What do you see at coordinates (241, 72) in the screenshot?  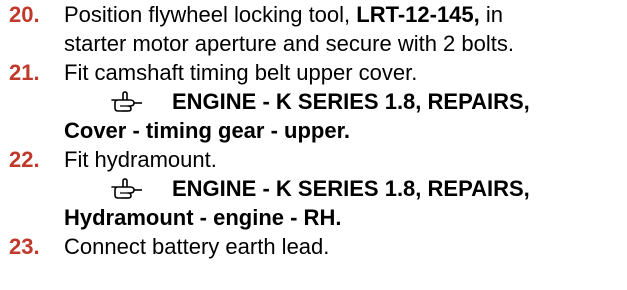 I see `step-text: Fit camshaft timing belt upper cover.` at bounding box center [241, 72].